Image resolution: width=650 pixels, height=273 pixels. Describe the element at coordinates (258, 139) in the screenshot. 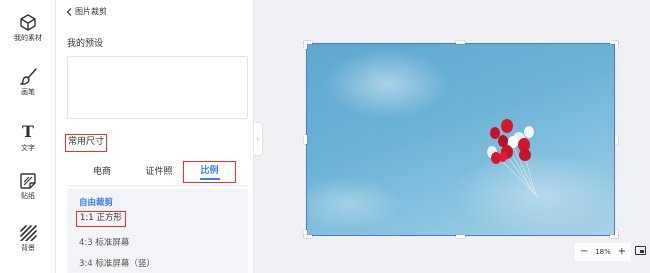

I see `collapse-panel-button: ‹` at that location.